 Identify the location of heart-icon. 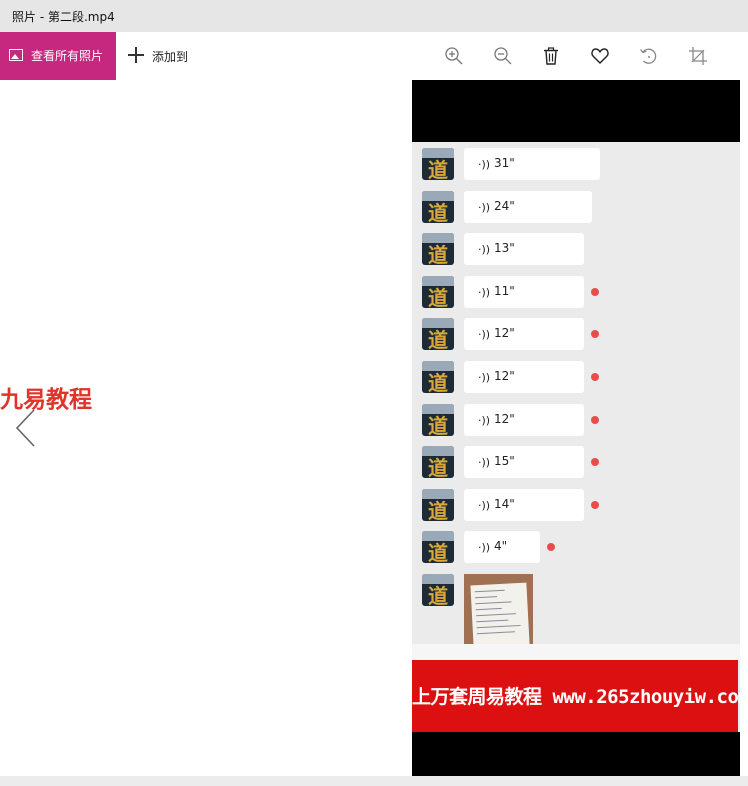
(600, 56).